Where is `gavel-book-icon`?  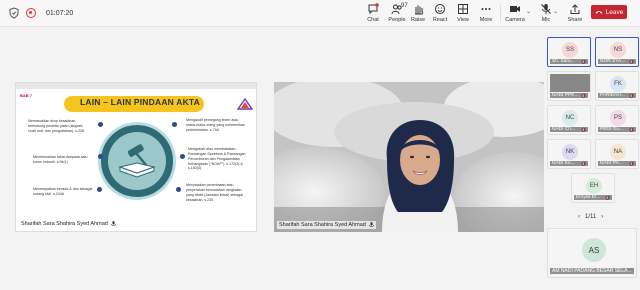
gavel-book-icon is located at coordinates (137, 161).